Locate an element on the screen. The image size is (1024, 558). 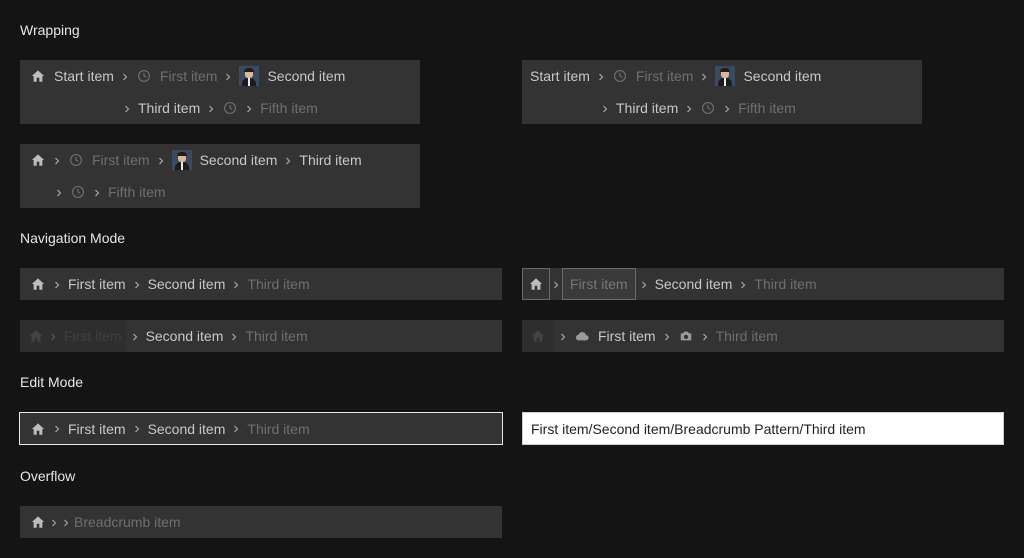
breadcrumb-item-last: Breadcrumb item is located at coordinates (127, 522).